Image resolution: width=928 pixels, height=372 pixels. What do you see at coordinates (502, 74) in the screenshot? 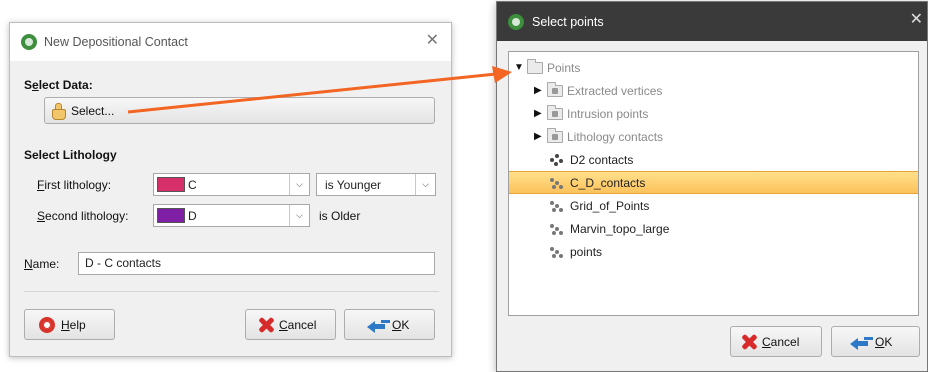
I see `annotation-arrow-head` at bounding box center [502, 74].